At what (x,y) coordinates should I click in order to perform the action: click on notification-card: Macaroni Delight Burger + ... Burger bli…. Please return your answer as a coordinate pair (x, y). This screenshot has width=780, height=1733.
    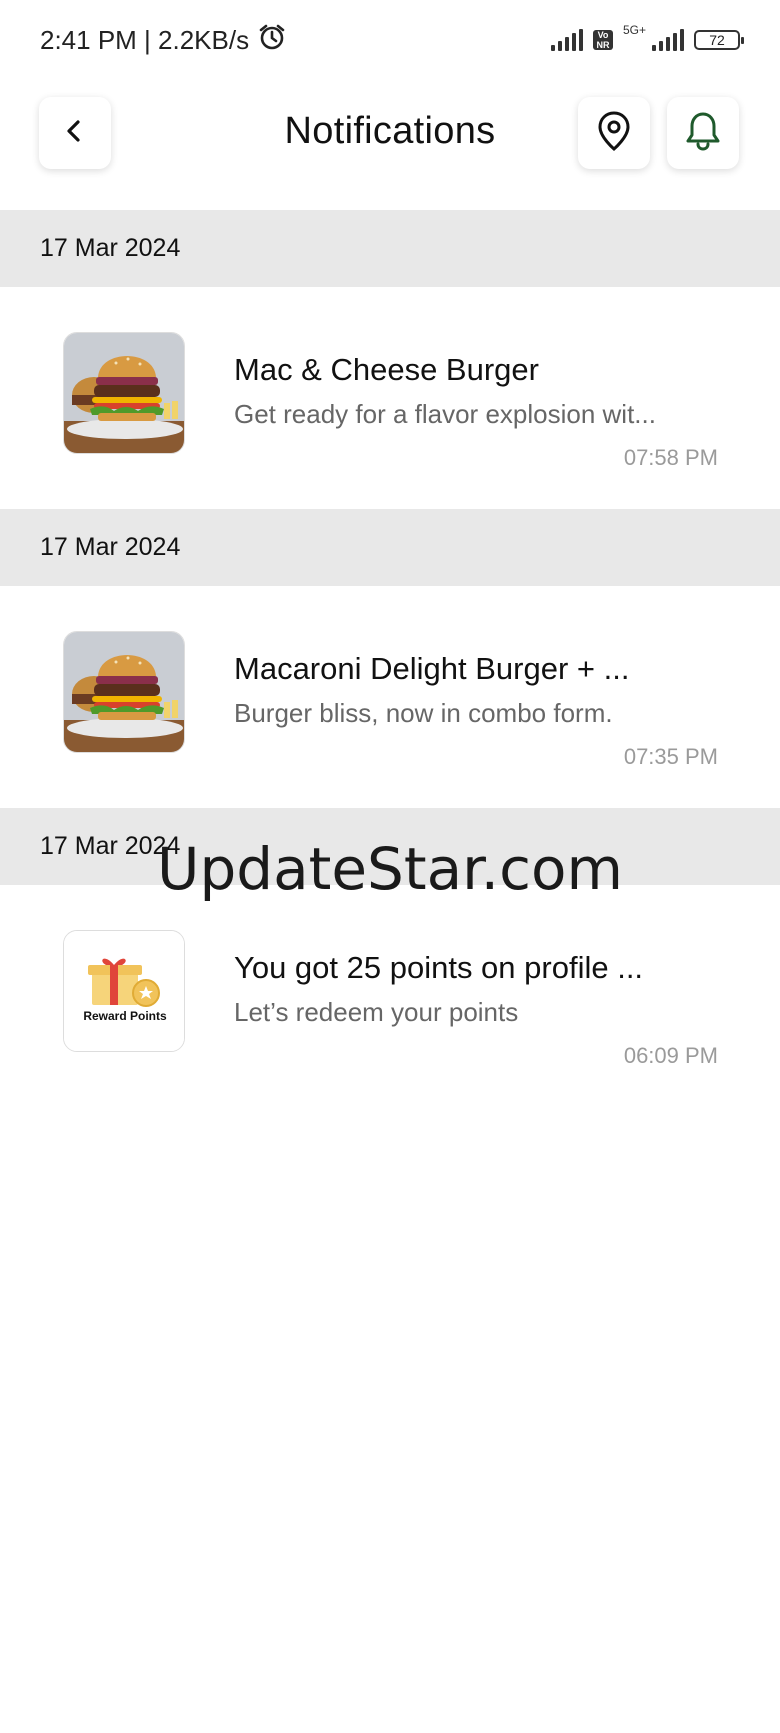
    Looking at the image, I should click on (390, 697).